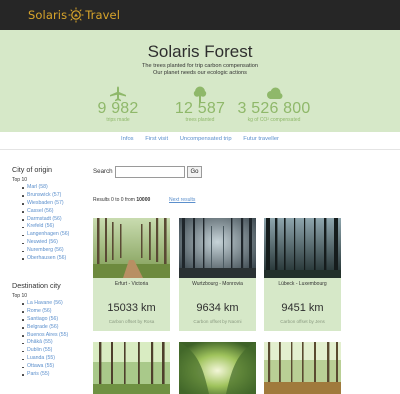  I want to click on list-item: Buenos Aires (55), so click(45, 336).